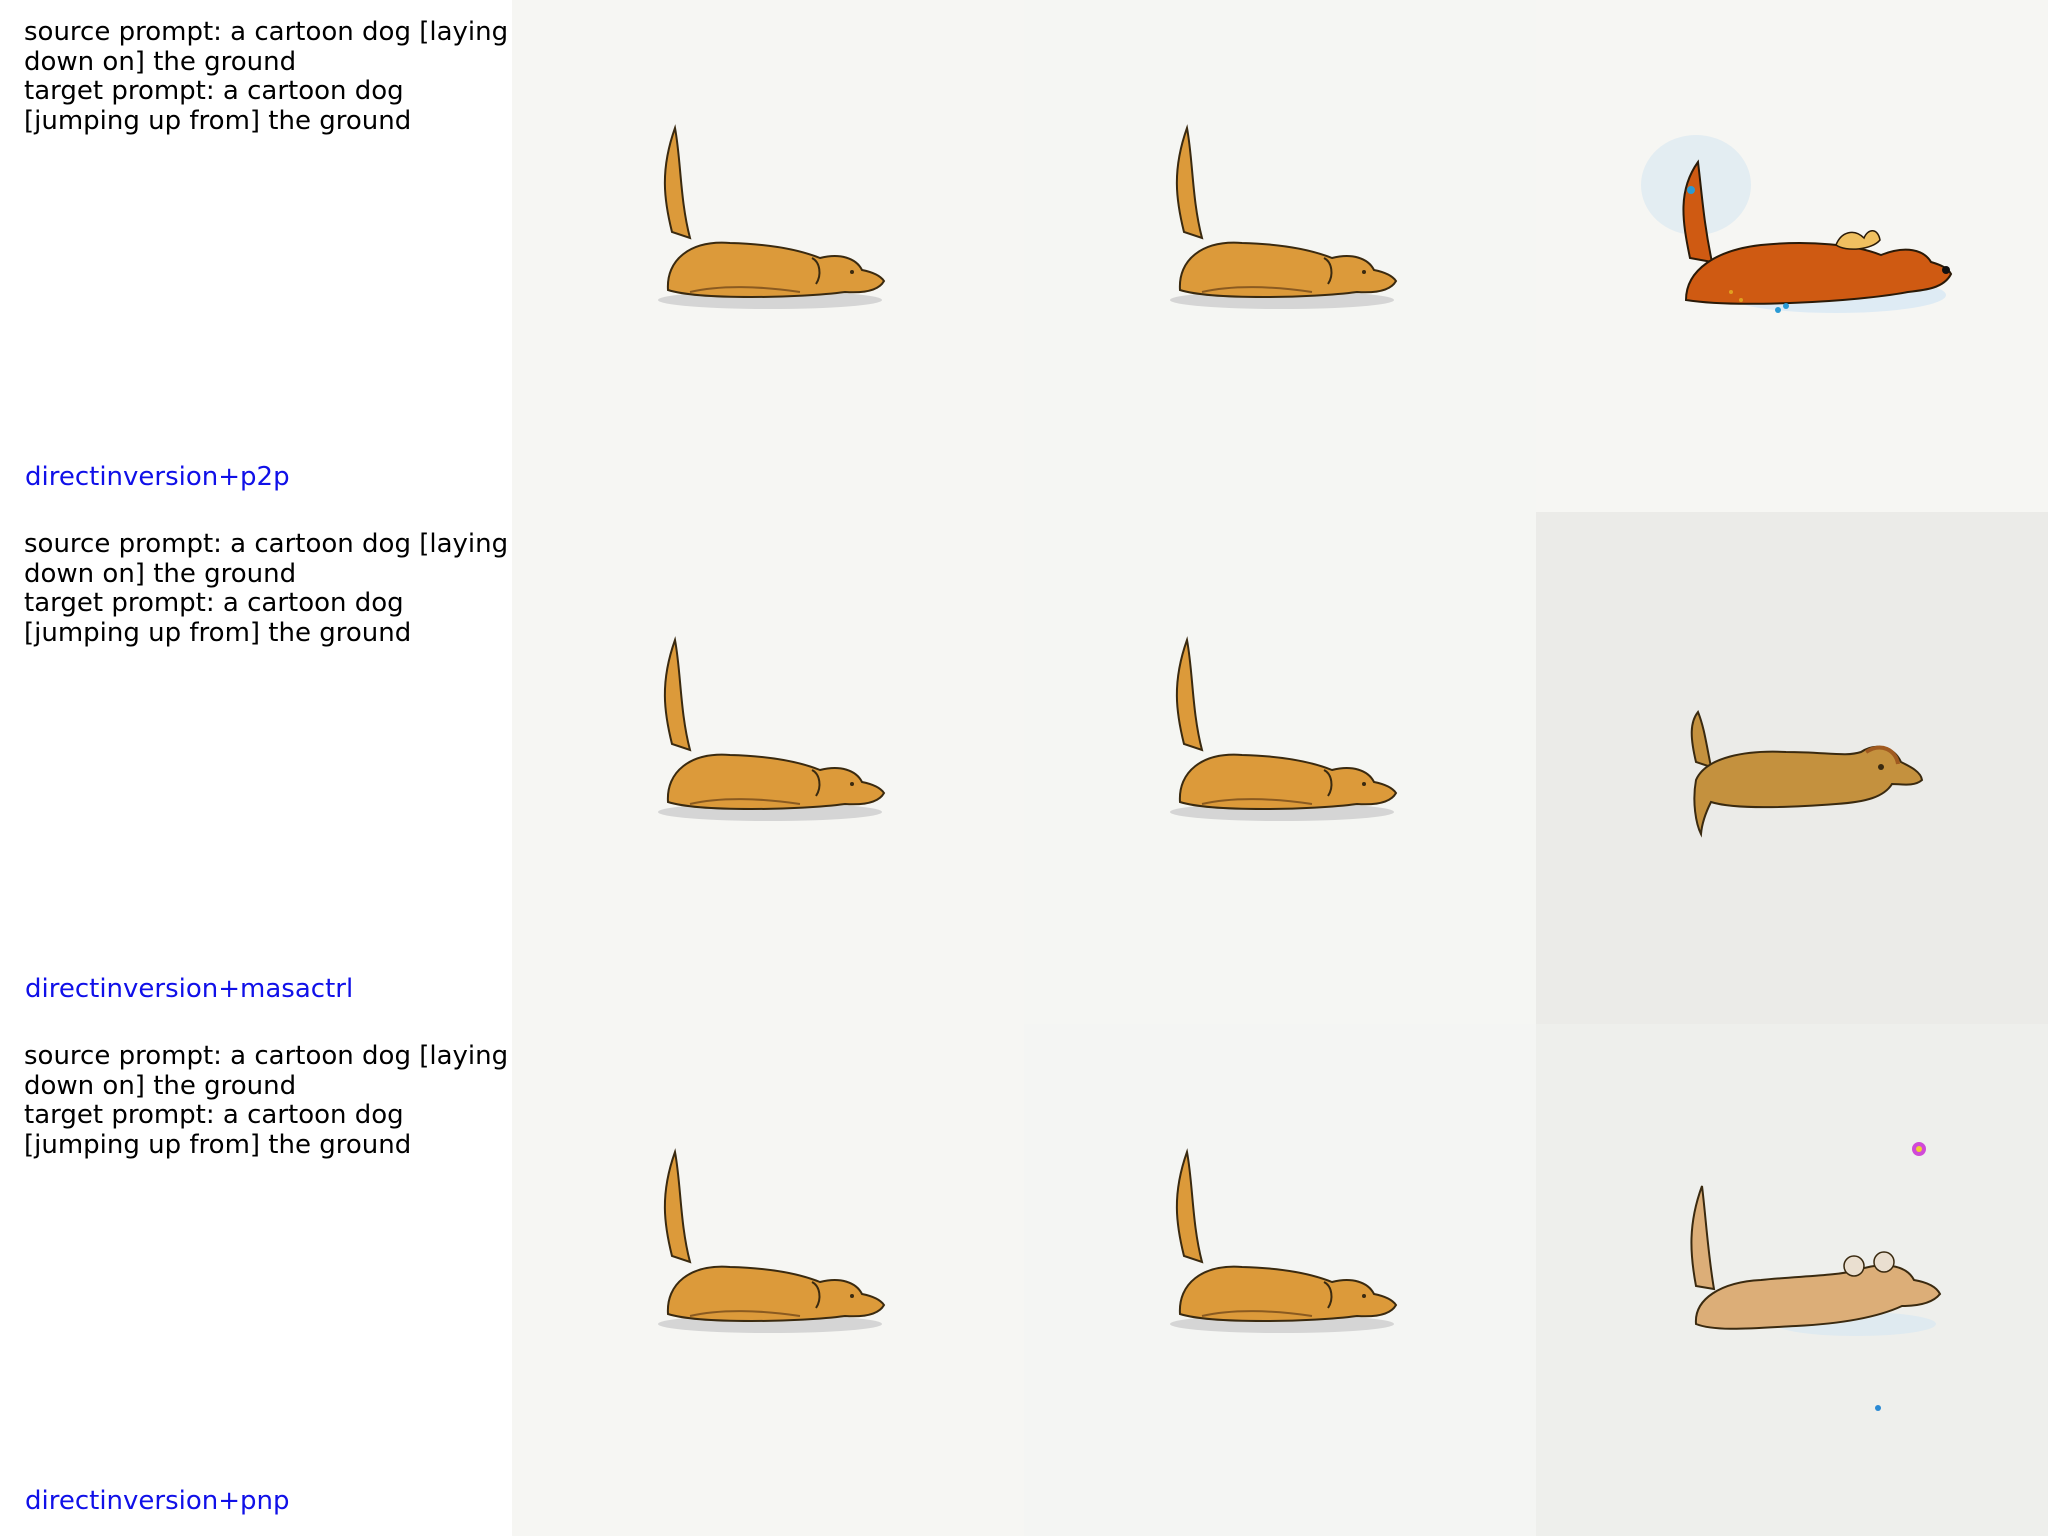  Describe the element at coordinates (157, 1501) in the screenshot. I see `method-label: directinversion+pnp` at that location.